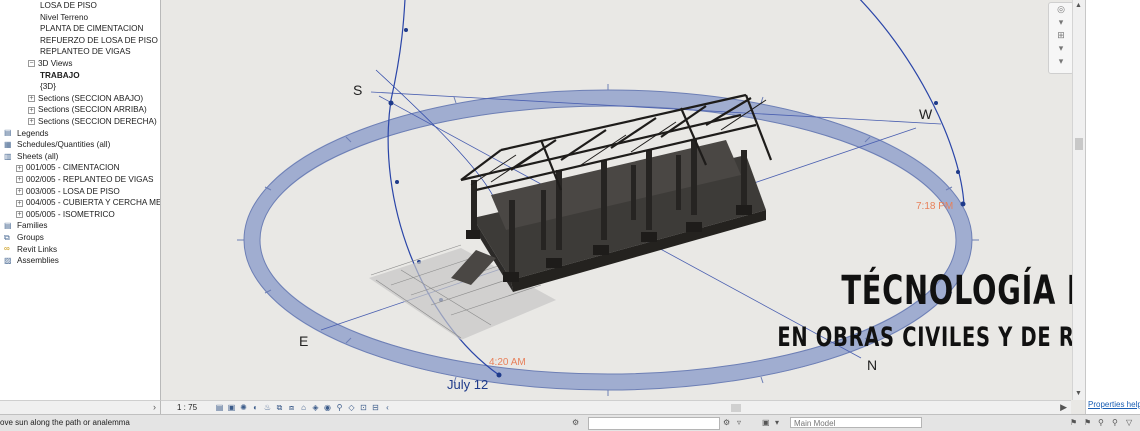 This screenshot has height=431, width=1140. Describe the element at coordinates (1087, 422) in the screenshot. I see `select-underlay-icon: ⚑` at that location.